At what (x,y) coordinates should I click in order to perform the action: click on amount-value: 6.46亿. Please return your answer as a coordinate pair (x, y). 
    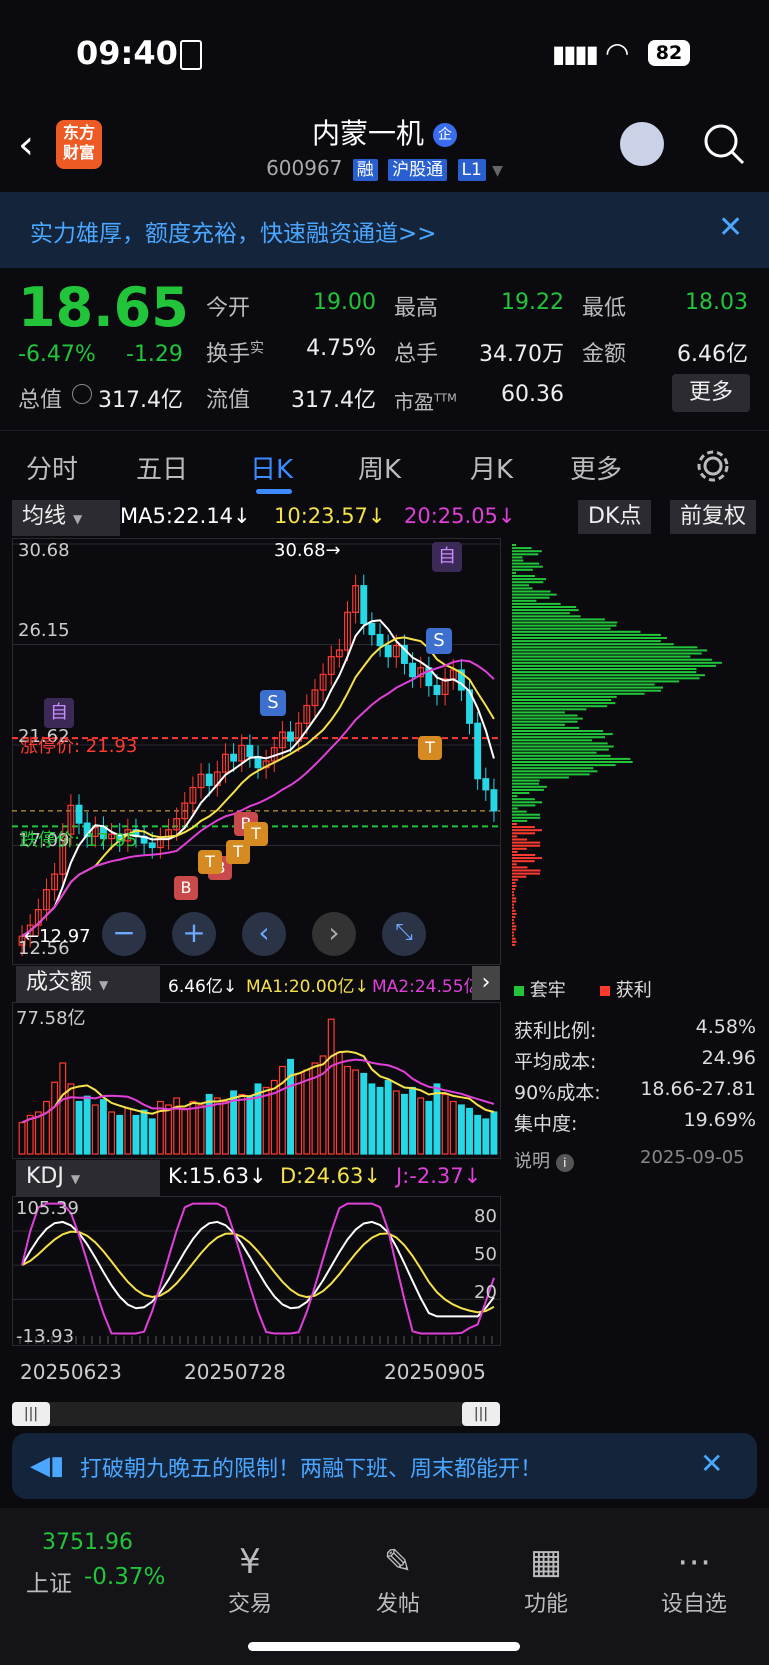
    Looking at the image, I should click on (712, 354).